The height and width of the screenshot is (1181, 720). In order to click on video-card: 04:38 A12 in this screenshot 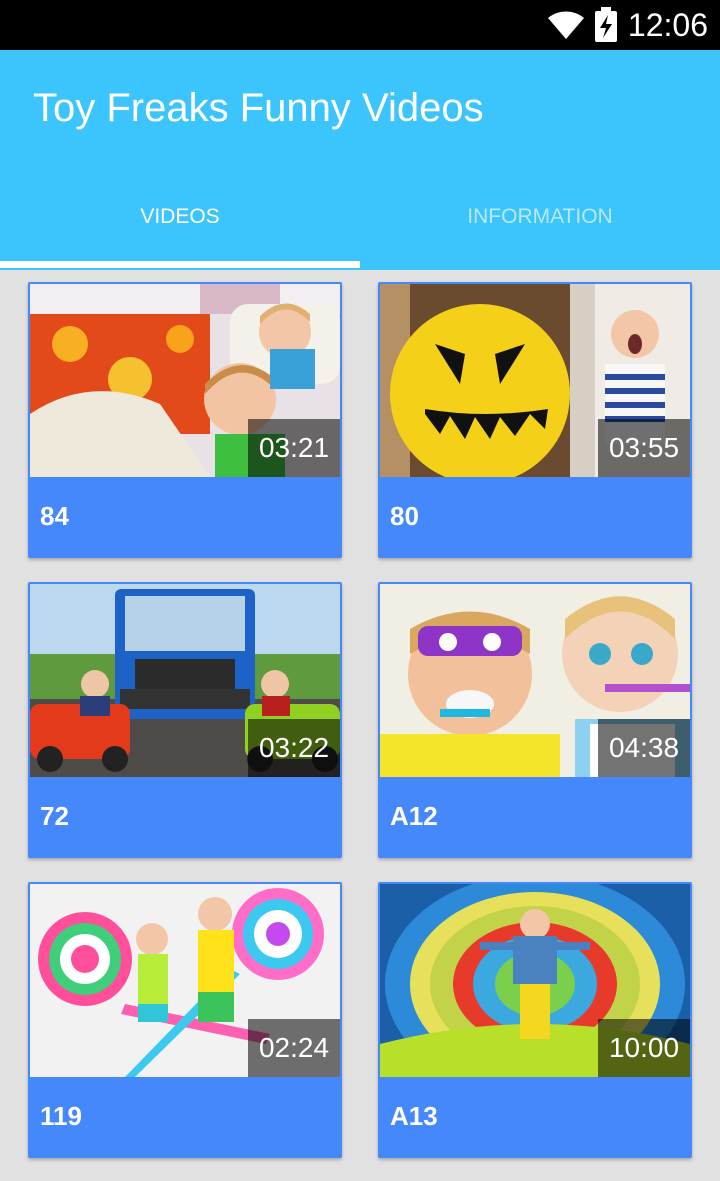, I will do `click(535, 720)`.